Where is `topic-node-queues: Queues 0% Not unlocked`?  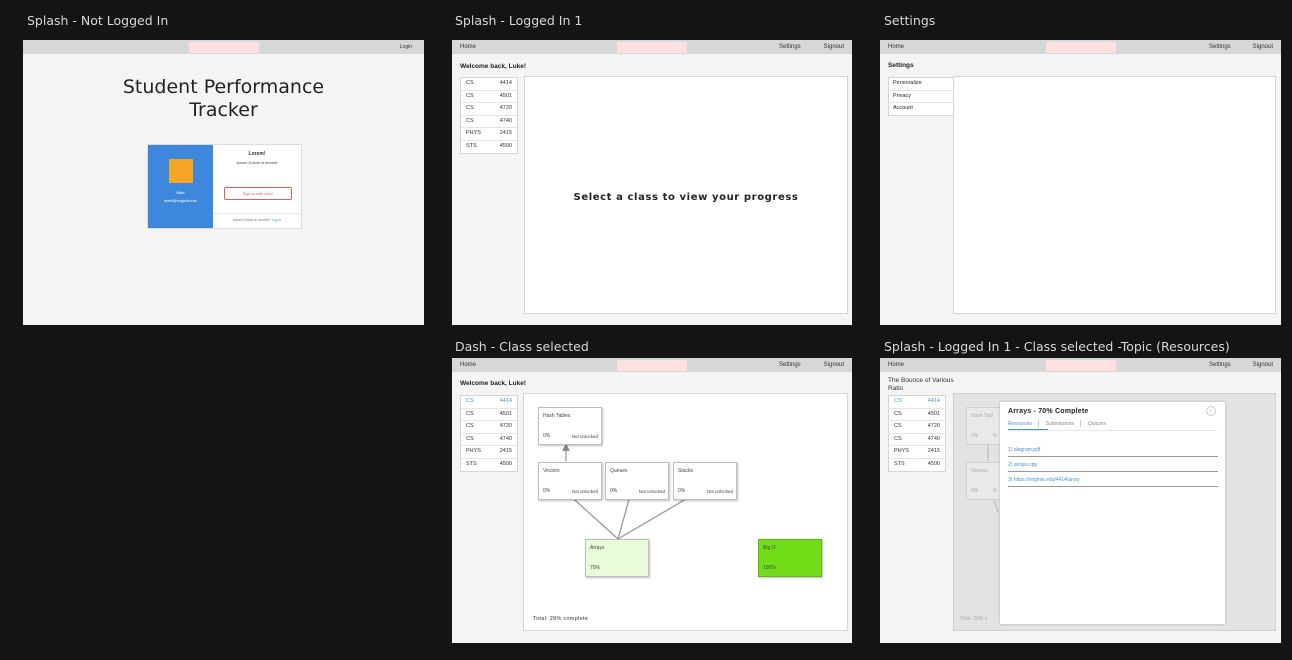
topic-node-queues: Queues 0% Not unlocked is located at coordinates (637, 481).